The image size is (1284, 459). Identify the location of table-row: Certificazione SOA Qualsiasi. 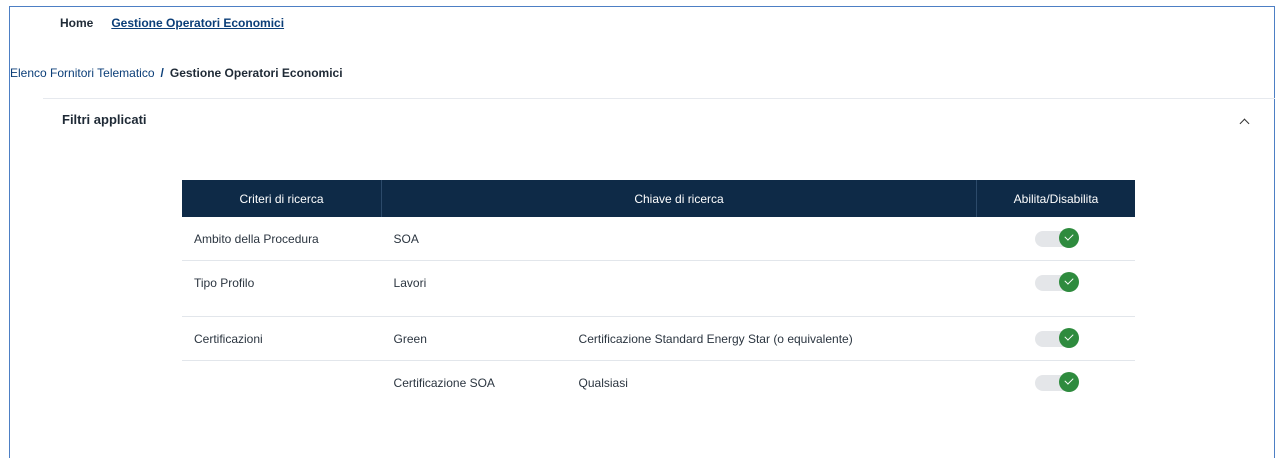
(658, 383).